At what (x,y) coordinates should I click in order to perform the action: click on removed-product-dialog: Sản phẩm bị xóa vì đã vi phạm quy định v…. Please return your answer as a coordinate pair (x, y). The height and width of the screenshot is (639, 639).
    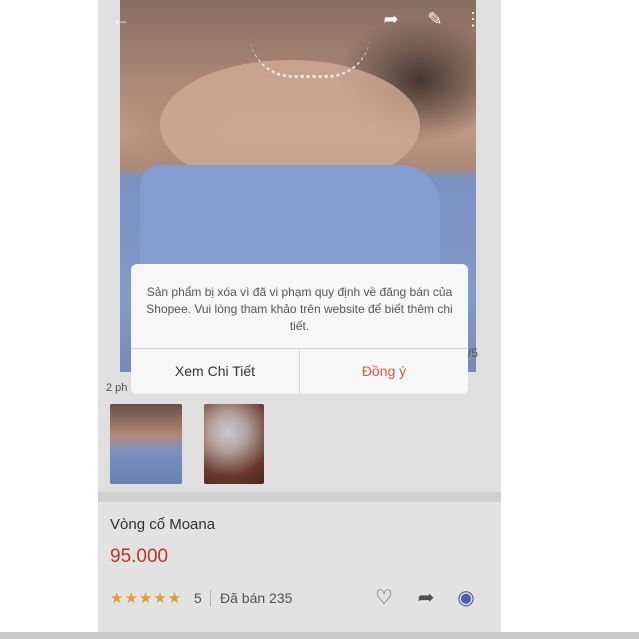
    Looking at the image, I should click on (299, 329).